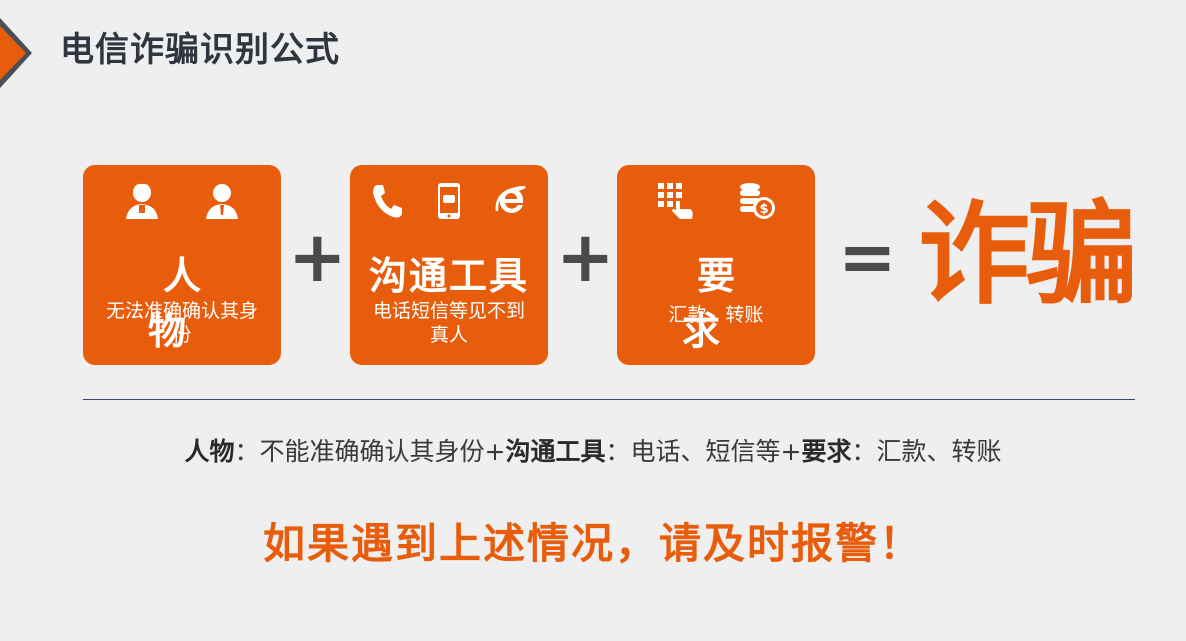  I want to click on phone-icon, so click(387, 201).